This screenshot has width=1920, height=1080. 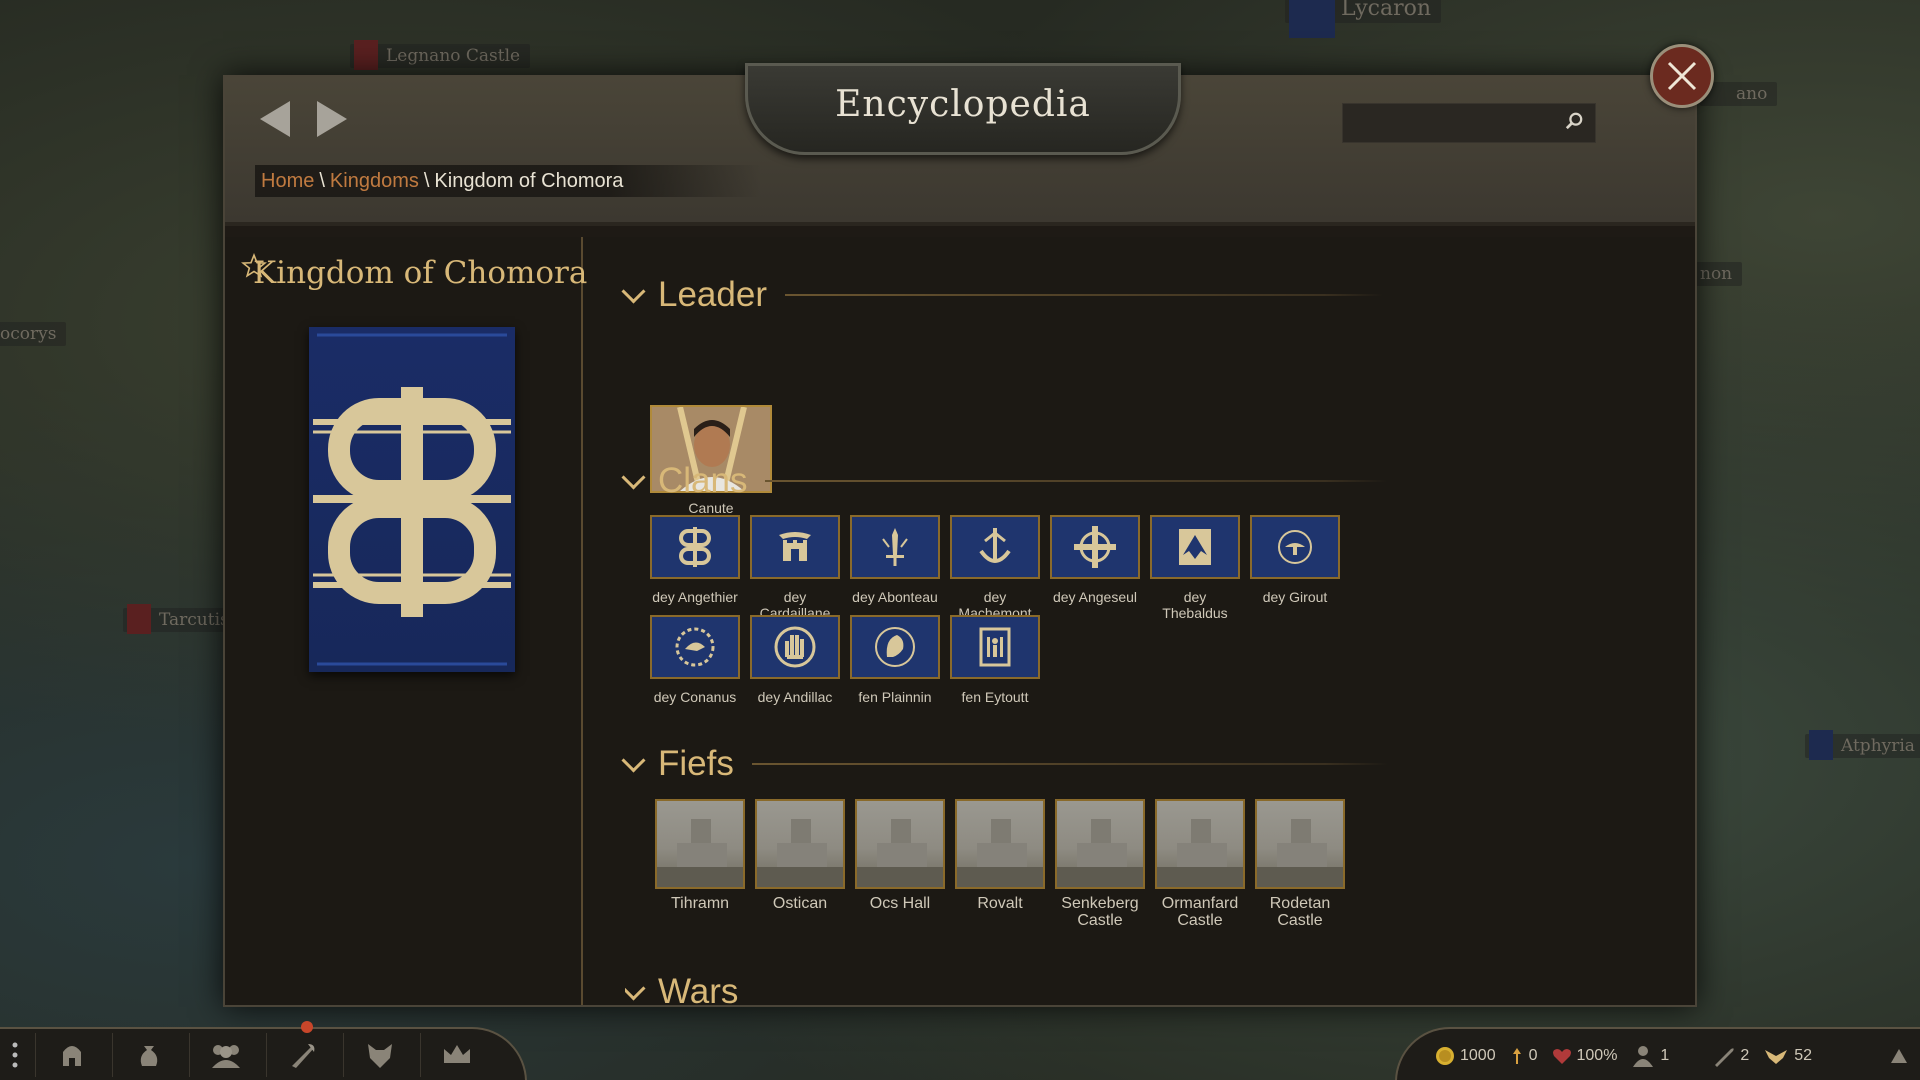 I want to click on search-box, so click(x=1469, y=123).